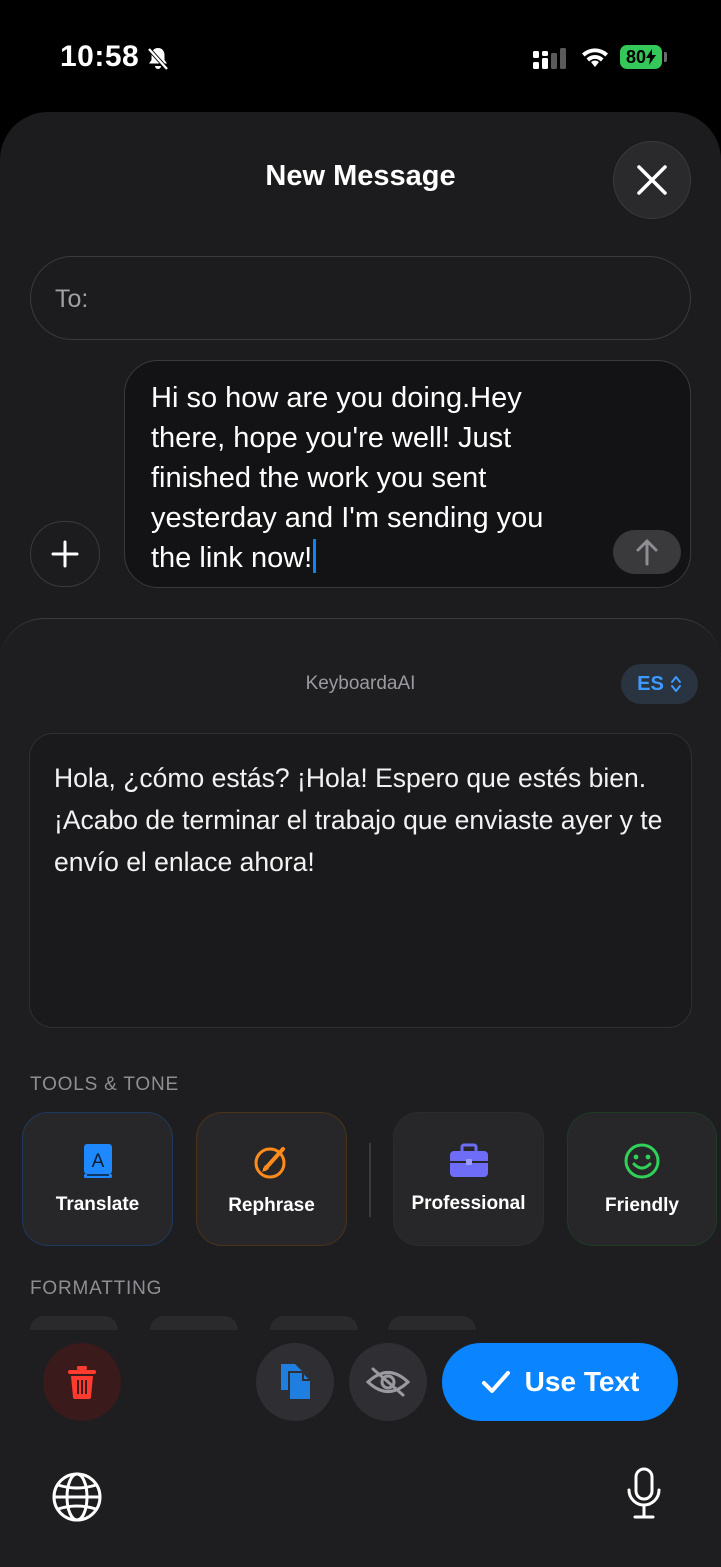  I want to click on send-button, so click(647, 552).